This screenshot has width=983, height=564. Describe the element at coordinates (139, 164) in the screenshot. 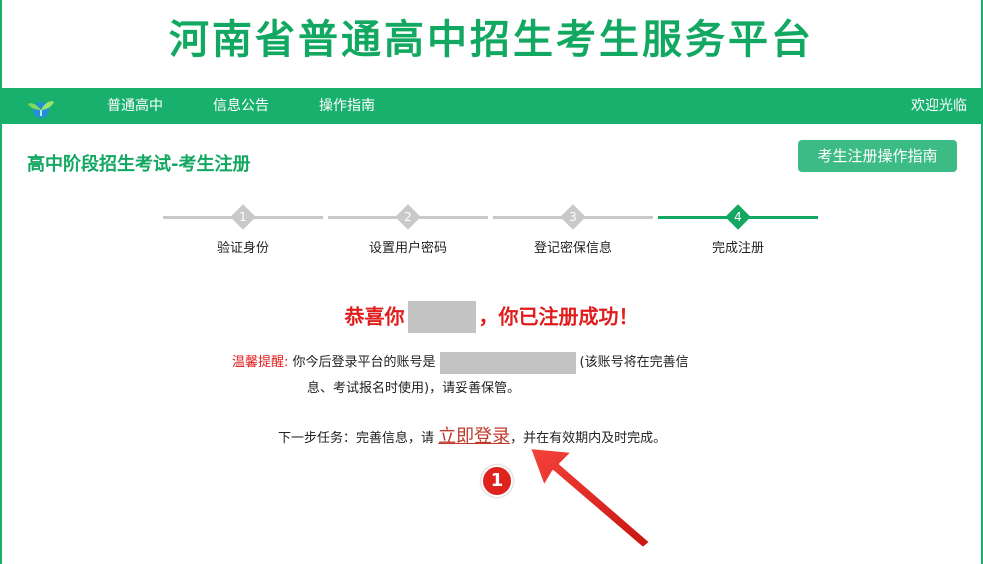

I see `page-title: 高中阶段招生考试-考生注册` at that location.